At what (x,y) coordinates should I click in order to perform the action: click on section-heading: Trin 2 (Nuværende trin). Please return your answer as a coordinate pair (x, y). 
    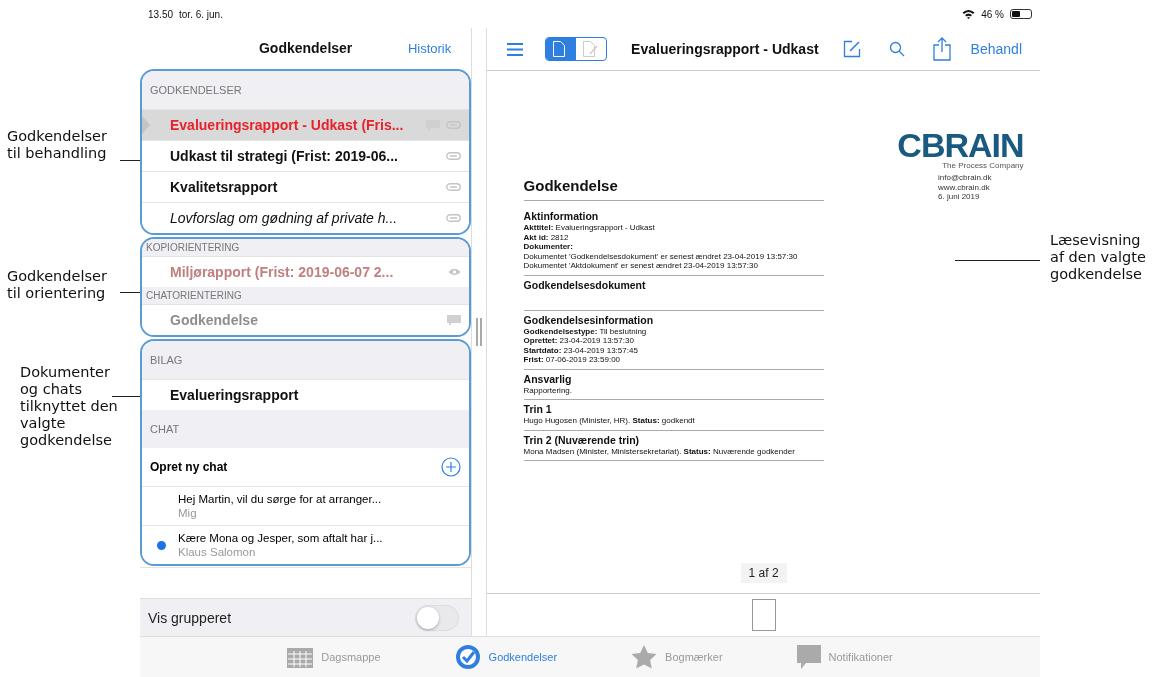
    Looking at the image, I should click on (582, 439).